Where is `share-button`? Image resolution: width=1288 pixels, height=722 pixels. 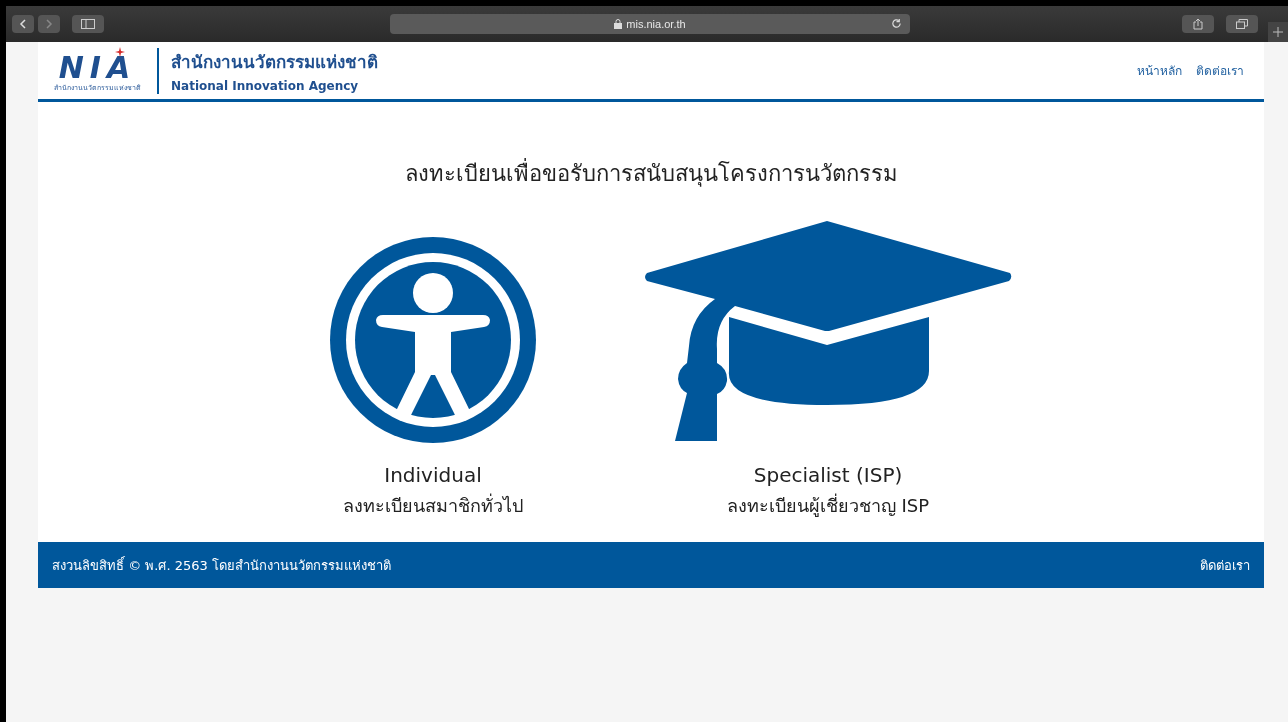 share-button is located at coordinates (1198, 24).